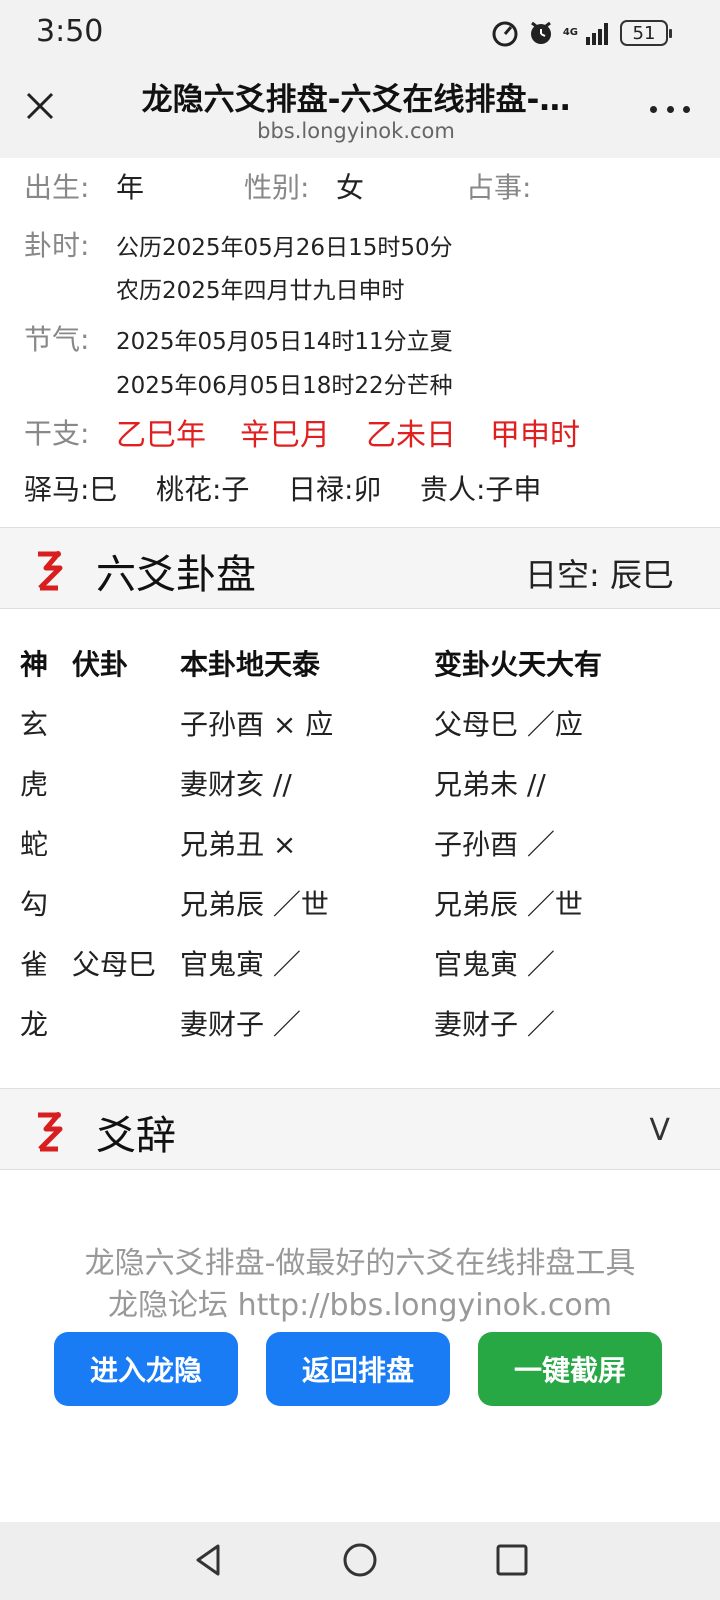  What do you see at coordinates (481, 489) in the screenshot?
I see `shensha-guiren: 贵人:子申` at bounding box center [481, 489].